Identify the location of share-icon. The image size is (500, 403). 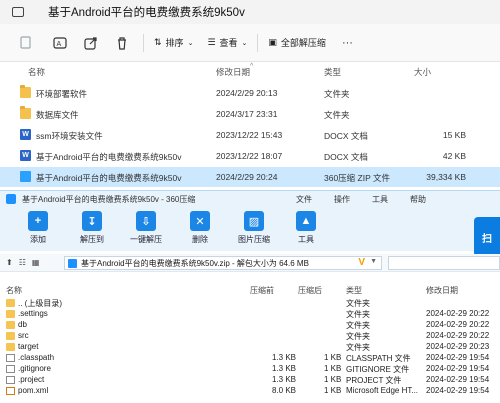
(91, 43).